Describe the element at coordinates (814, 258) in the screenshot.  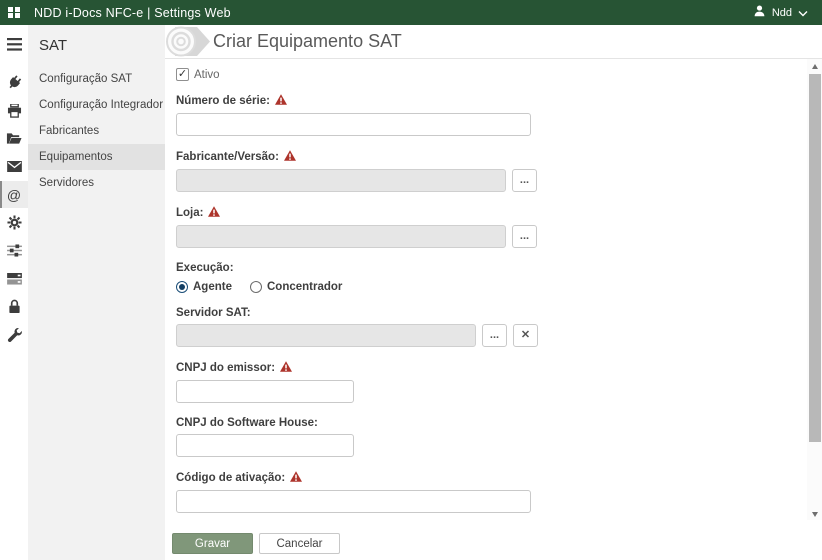
I see `scrollbar-thumb` at that location.